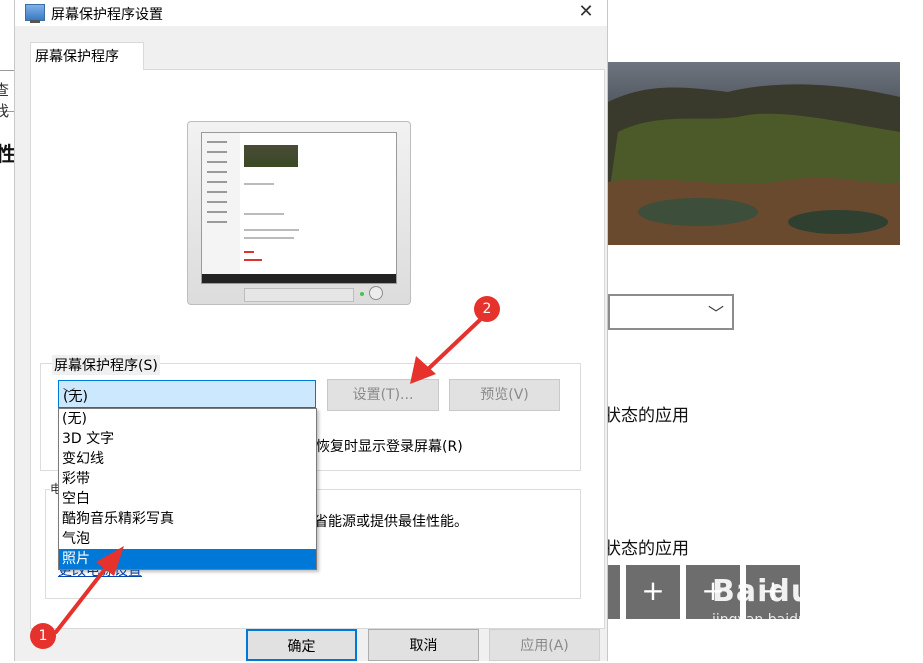  Describe the element at coordinates (487, 309) in the screenshot. I see `annotation-badge-2: 2` at that location.